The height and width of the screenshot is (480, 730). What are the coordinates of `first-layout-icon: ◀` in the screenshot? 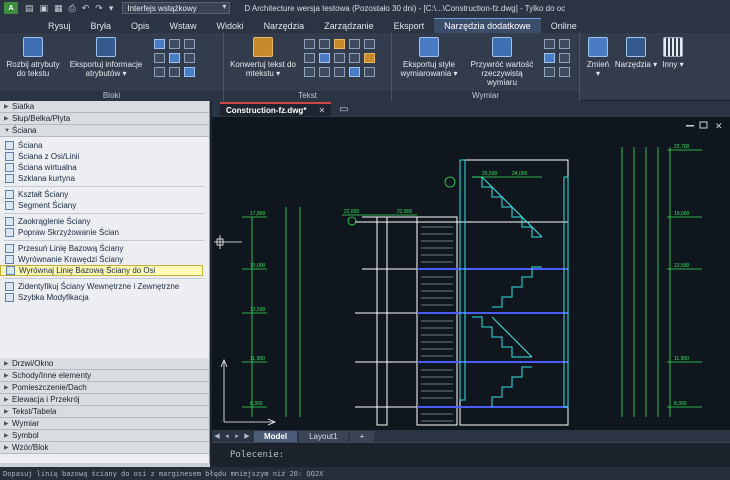 It's located at (217, 436).